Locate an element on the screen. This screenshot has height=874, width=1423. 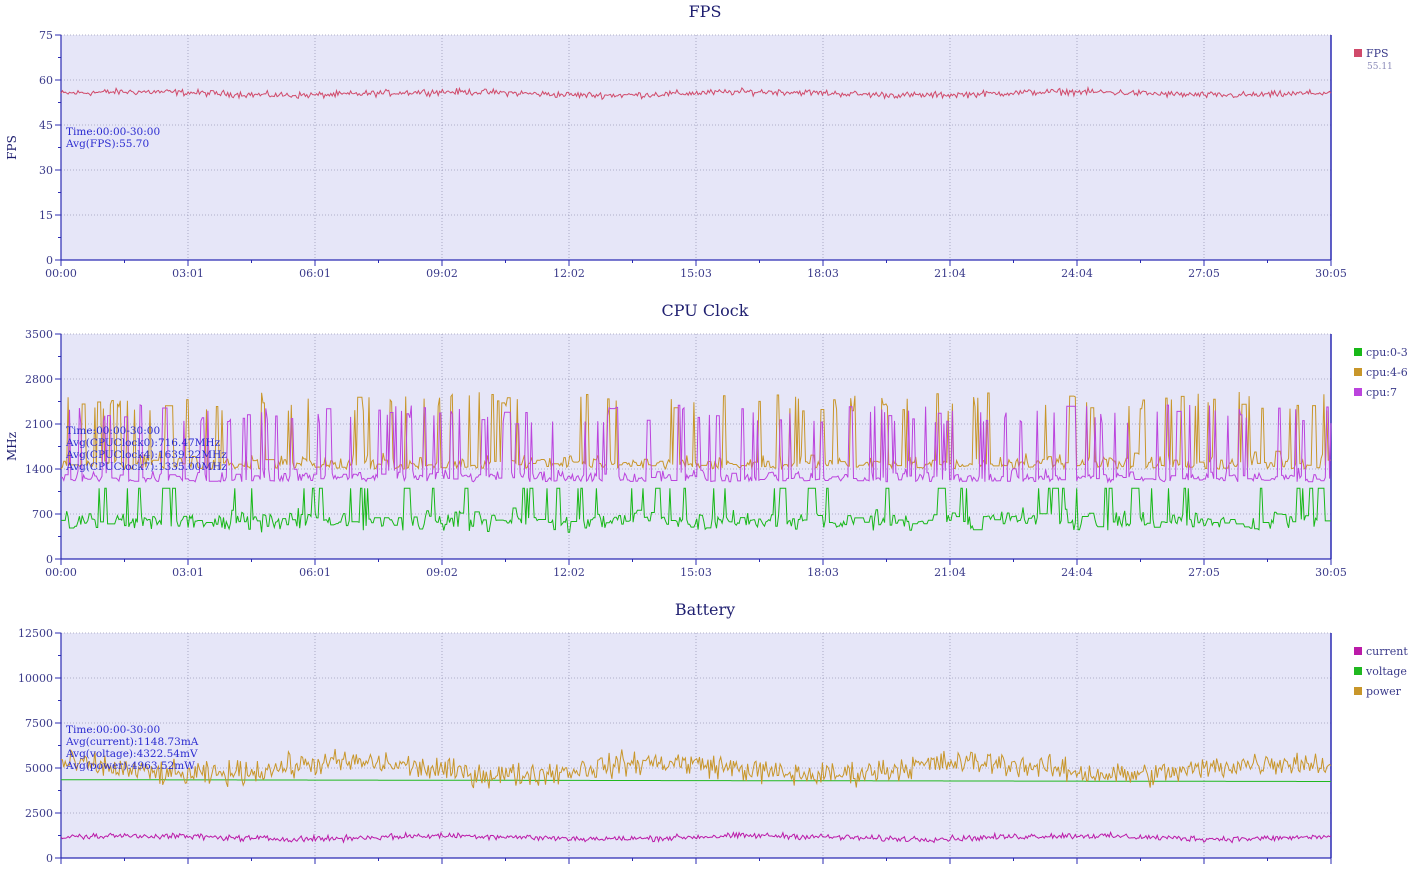
annotation-line: Avg(CPUClock7):1335.00MHz is located at coordinates (146, 467).